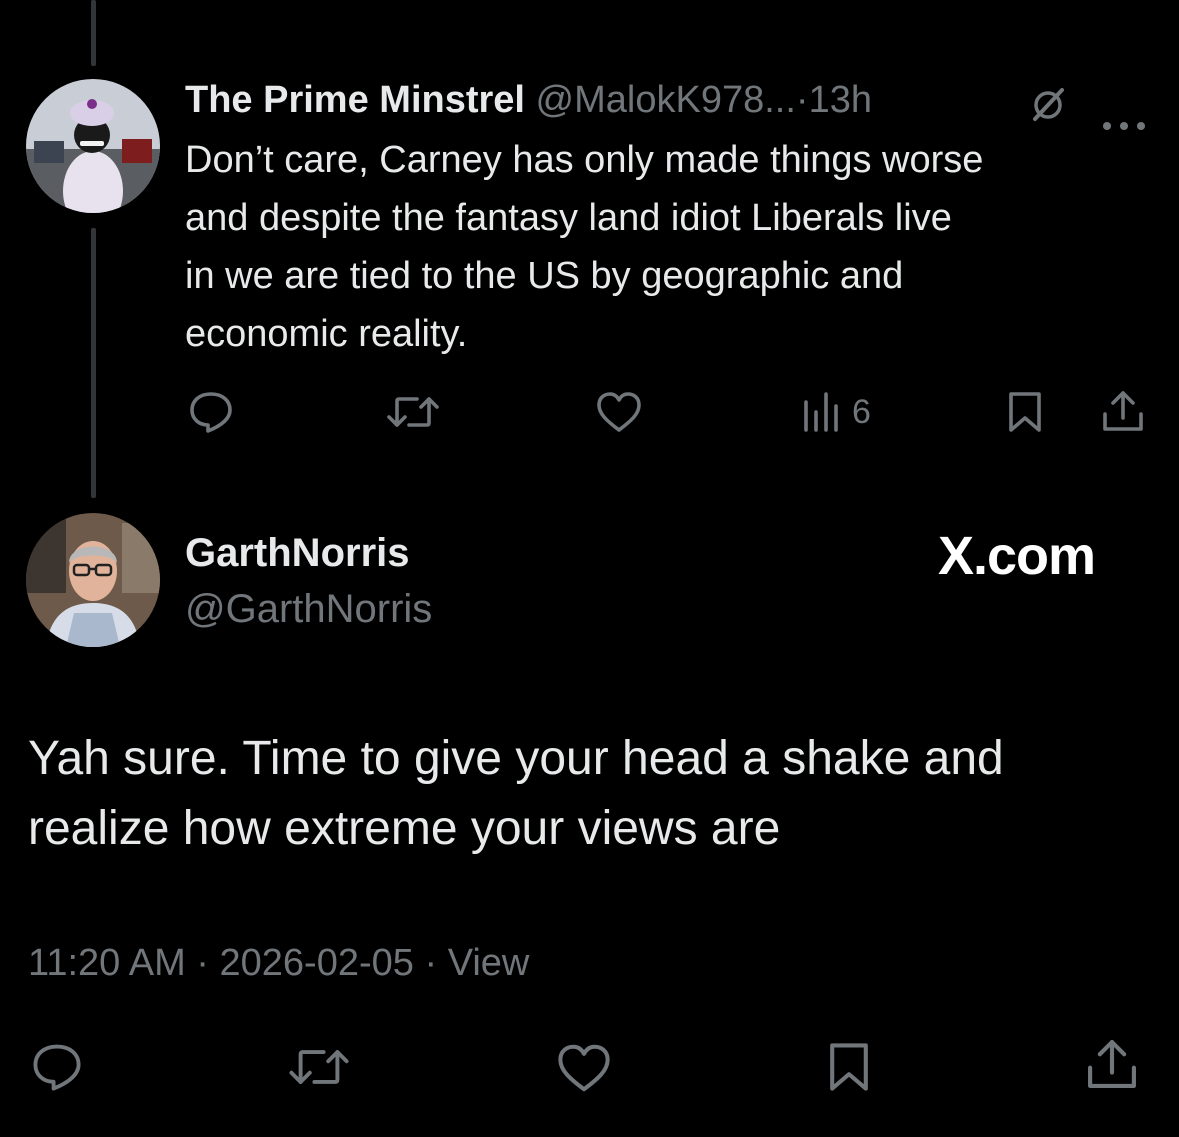  I want to click on reply-repost-button, so click(413, 412).